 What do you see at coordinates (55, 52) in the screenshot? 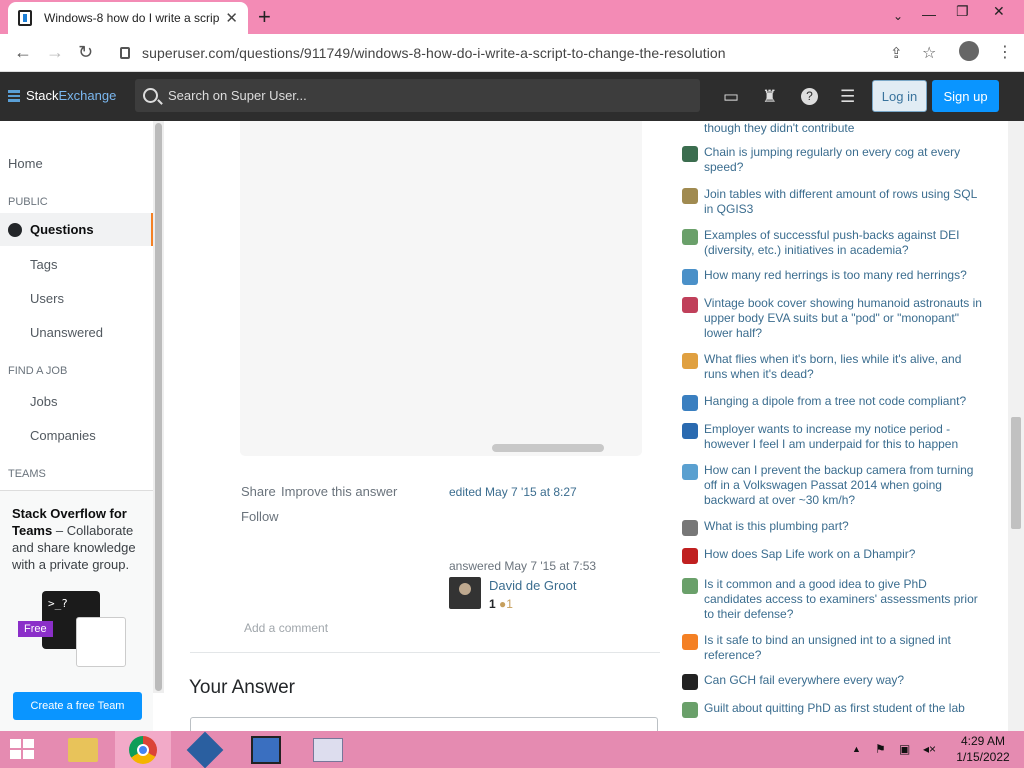
I see `forward-arrow-icon: →` at bounding box center [55, 52].